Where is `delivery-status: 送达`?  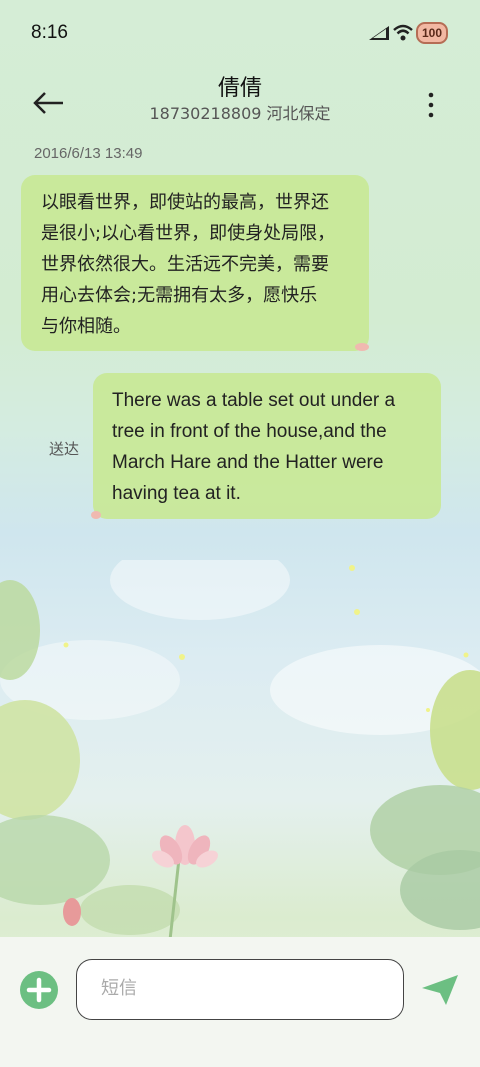 delivery-status: 送达 is located at coordinates (64, 449).